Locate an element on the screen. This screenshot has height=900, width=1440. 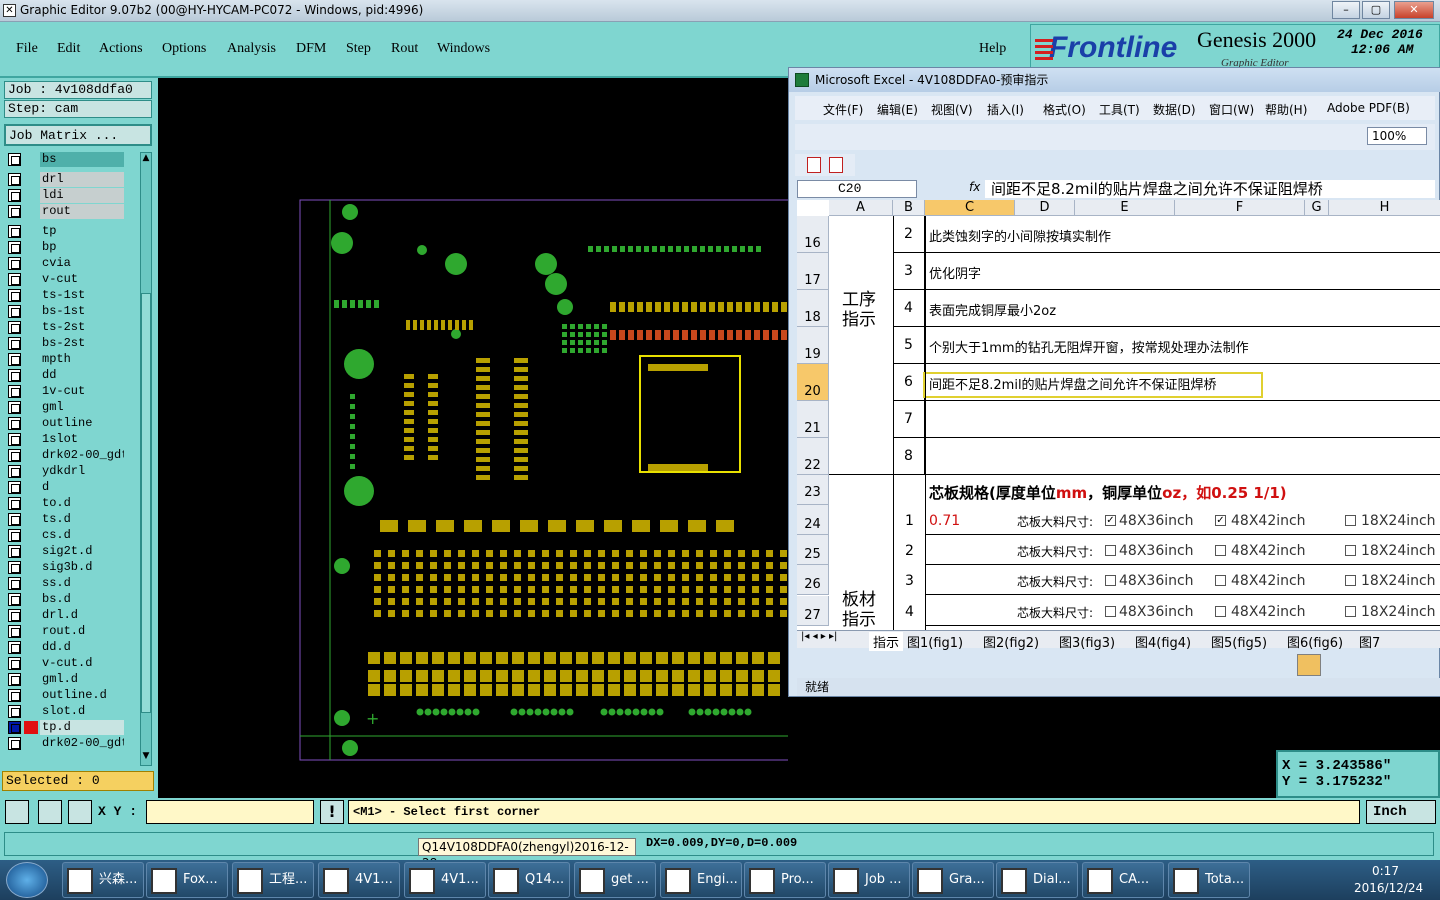
zoom-area-icon is located at coordinates (17, 812).